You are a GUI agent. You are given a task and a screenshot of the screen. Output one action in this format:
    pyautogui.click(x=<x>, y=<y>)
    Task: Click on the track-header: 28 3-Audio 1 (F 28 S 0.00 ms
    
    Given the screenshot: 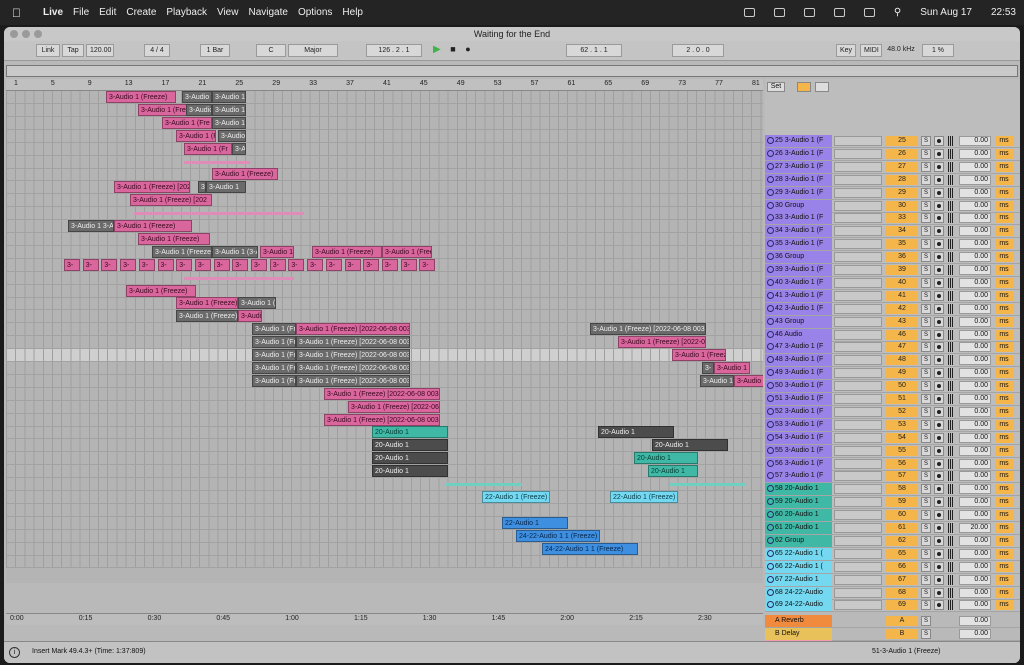 What is the action you would take?
    pyautogui.click(x=892, y=180)
    